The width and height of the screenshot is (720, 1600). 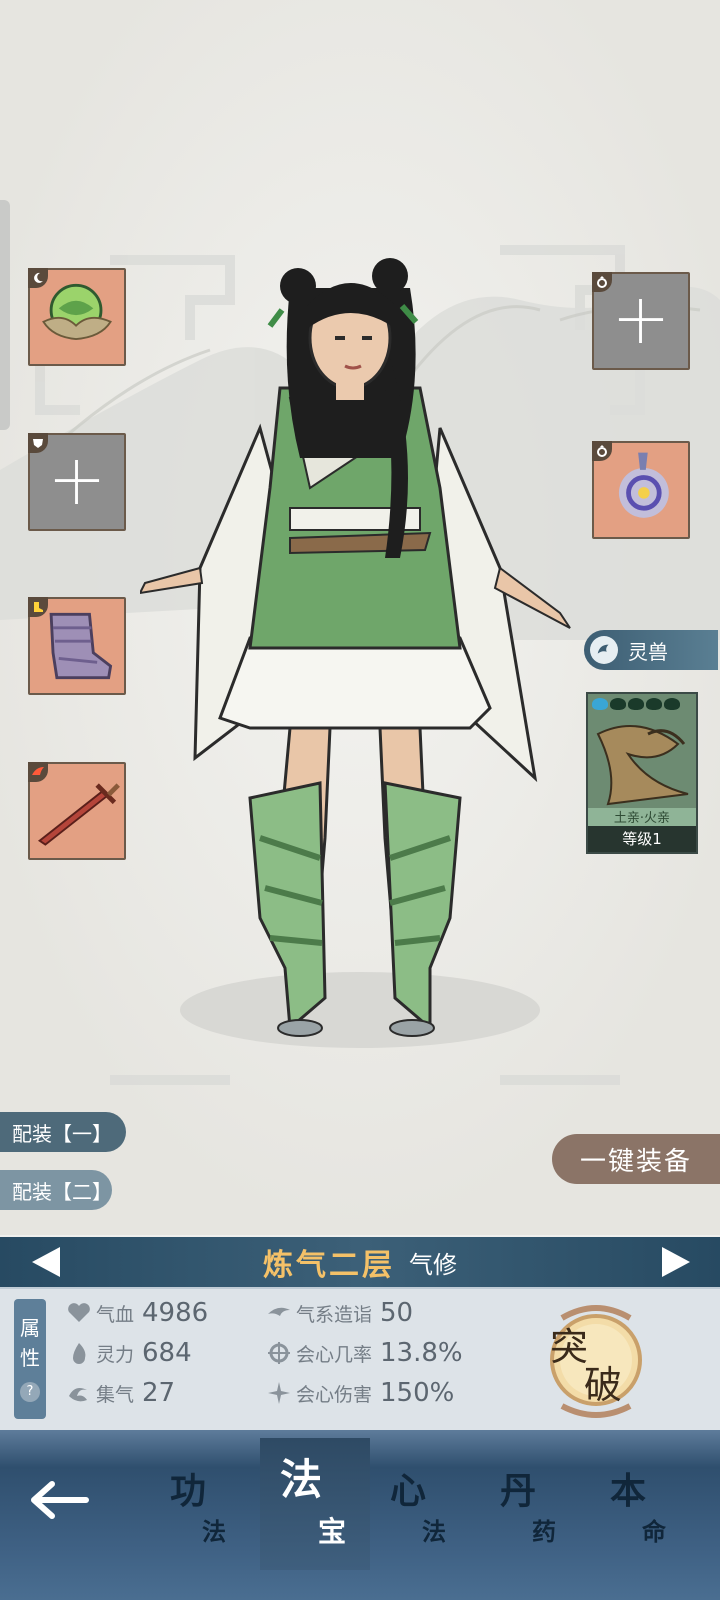 What do you see at coordinates (79, 1312) in the screenshot?
I see `heart-icon` at bounding box center [79, 1312].